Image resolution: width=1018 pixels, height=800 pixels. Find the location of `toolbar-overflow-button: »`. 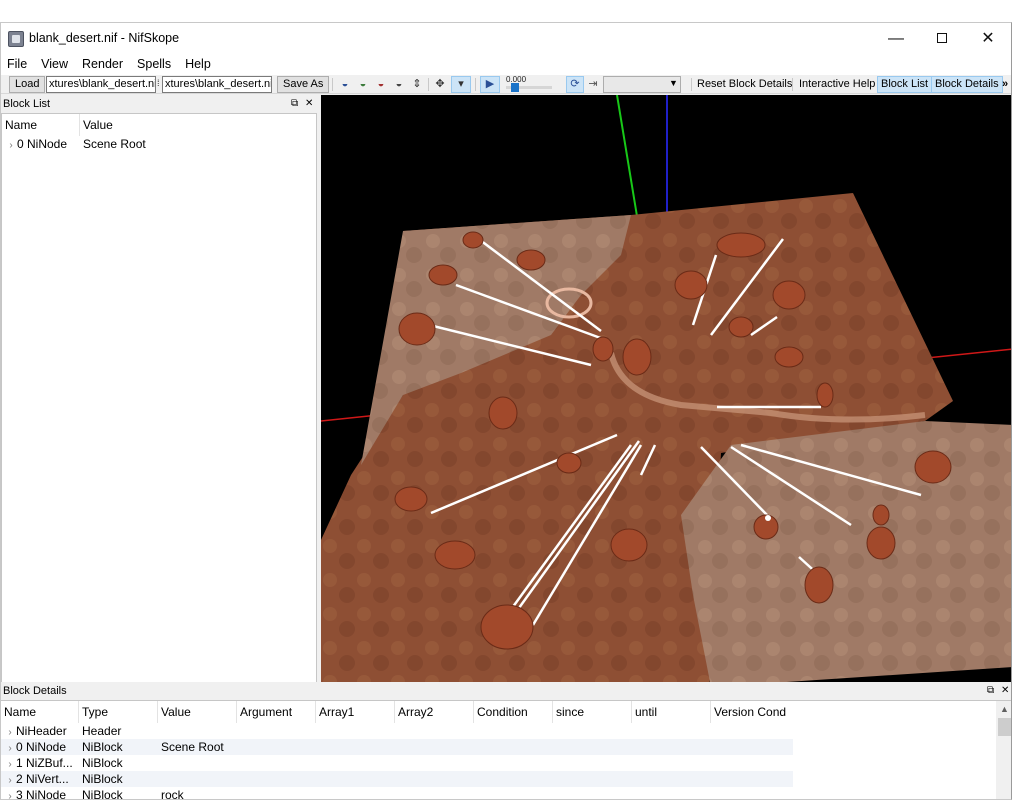

toolbar-overflow-button: » is located at coordinates (1005, 84).